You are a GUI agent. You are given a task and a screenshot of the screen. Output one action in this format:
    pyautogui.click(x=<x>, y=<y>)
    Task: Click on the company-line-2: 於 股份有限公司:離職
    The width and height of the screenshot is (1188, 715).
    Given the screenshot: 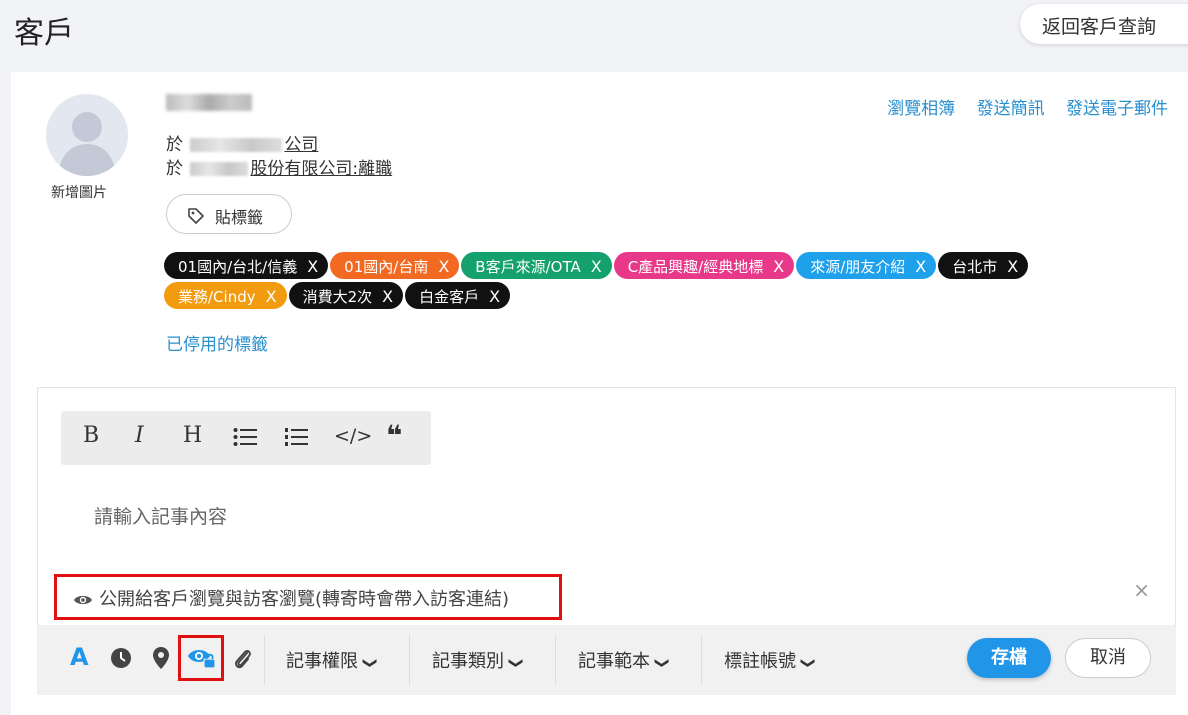 What is the action you would take?
    pyautogui.click(x=279, y=169)
    